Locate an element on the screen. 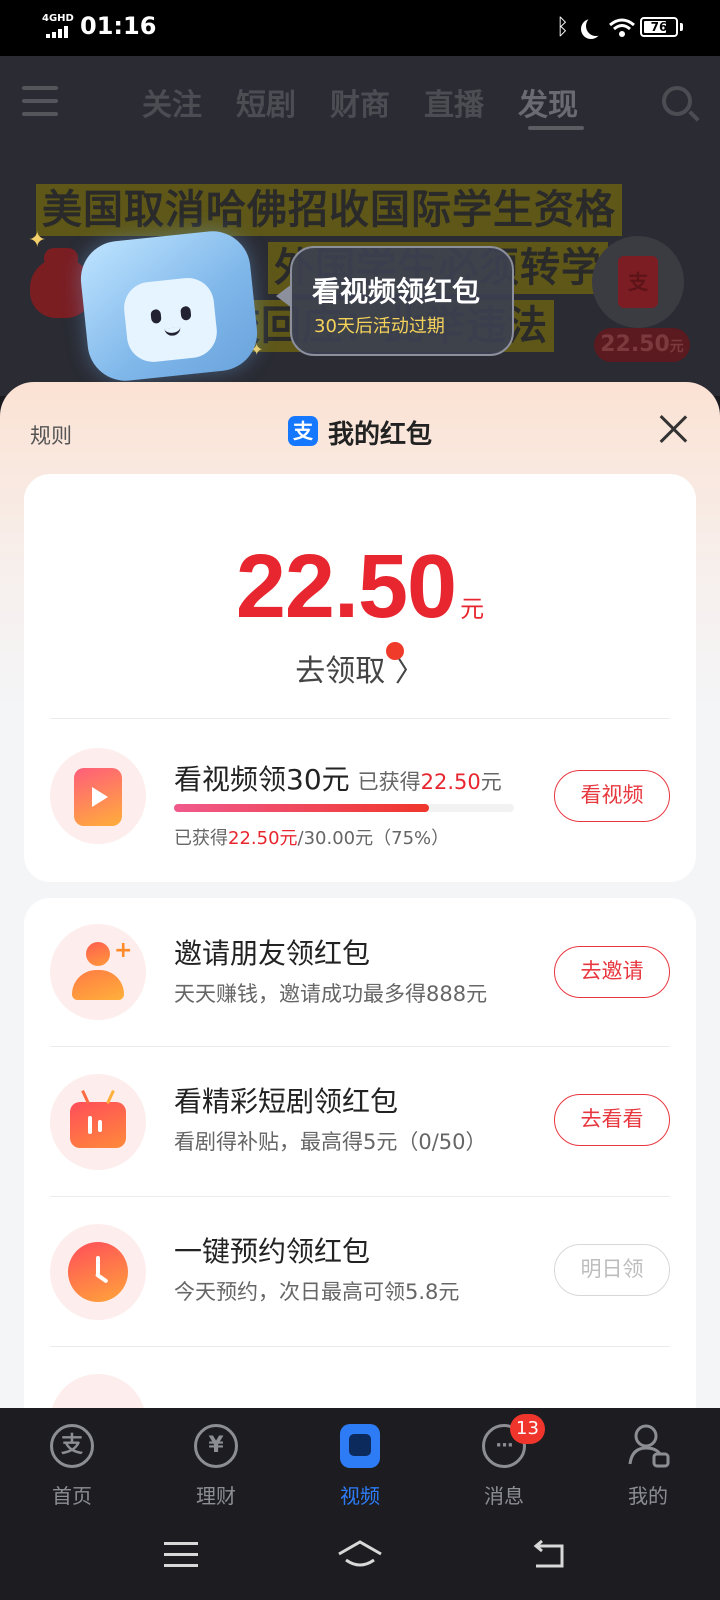  battery-icon: 76 is located at coordinates (659, 27).